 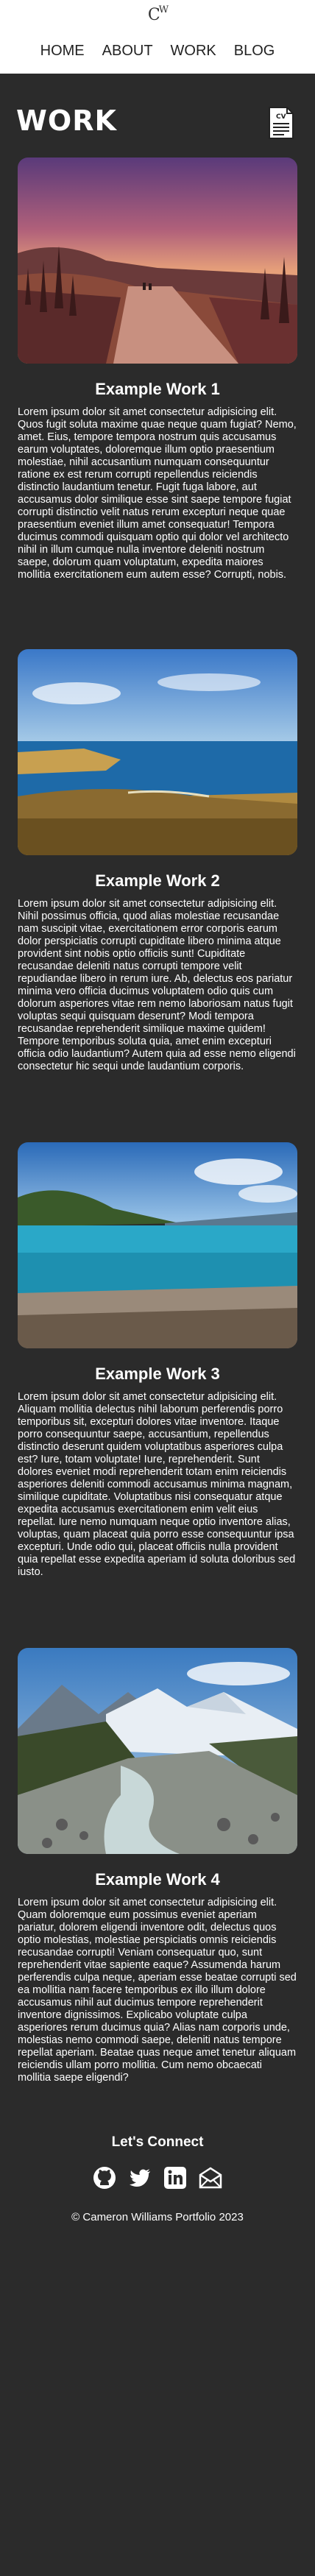 I want to click on linkedin-icon, so click(x=175, y=2177).